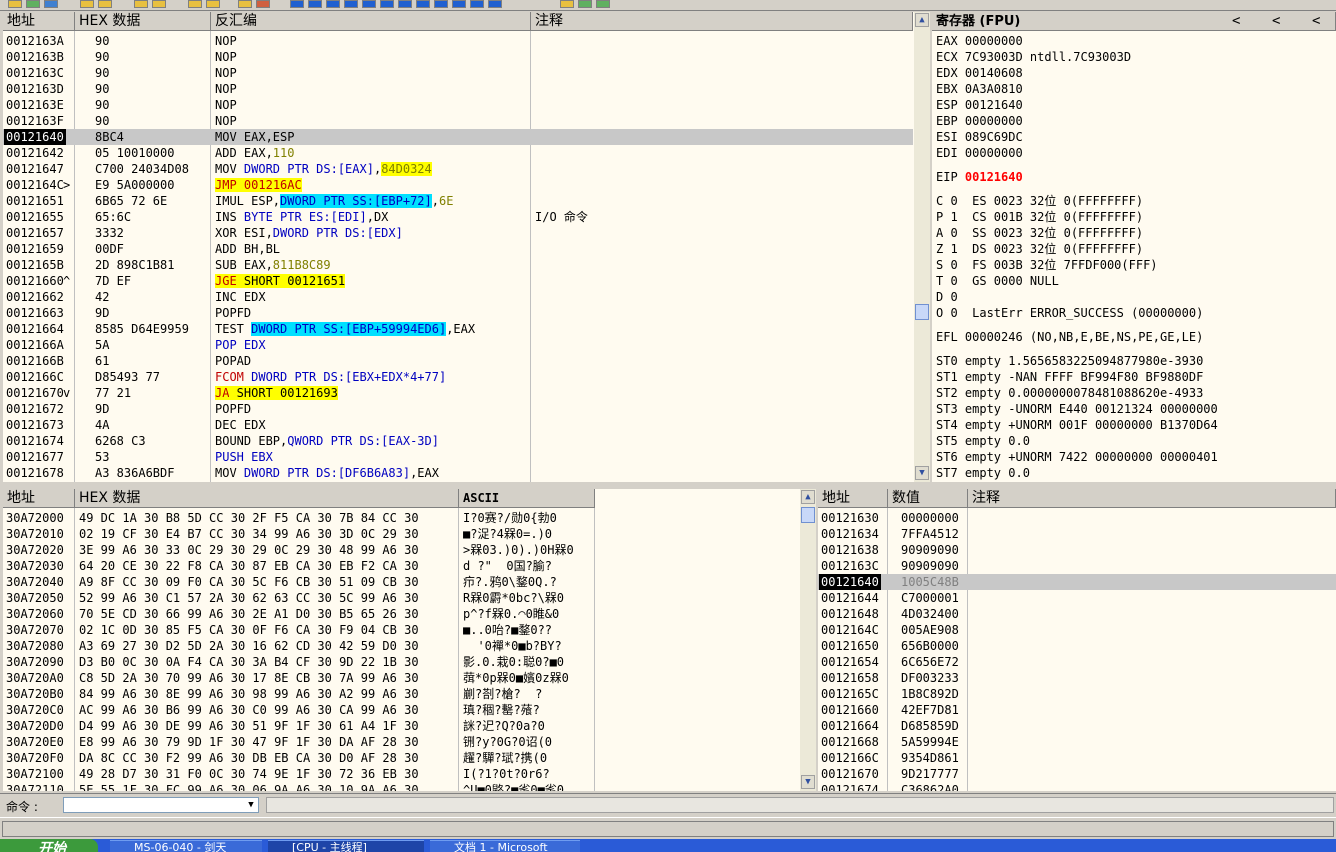 The height and width of the screenshot is (852, 1336). I want to click on disassembly-row: 00121640 8BC4 MOV EAX,ESP, so click(458, 137).